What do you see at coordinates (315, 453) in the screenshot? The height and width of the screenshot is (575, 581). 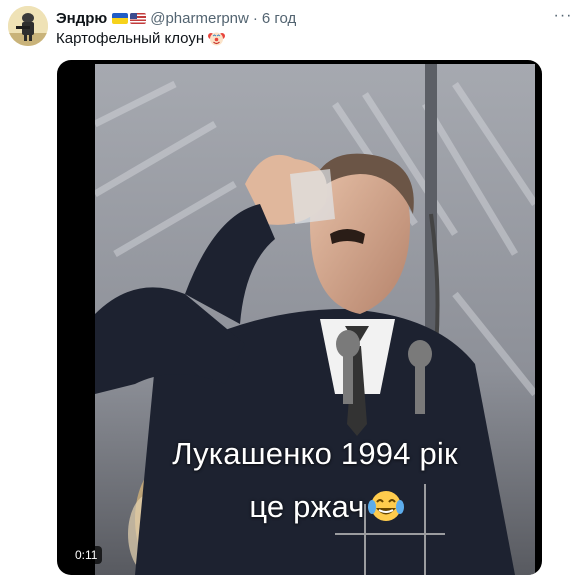 I see `video-caption-line1: Лукашенко 1994 рік` at bounding box center [315, 453].